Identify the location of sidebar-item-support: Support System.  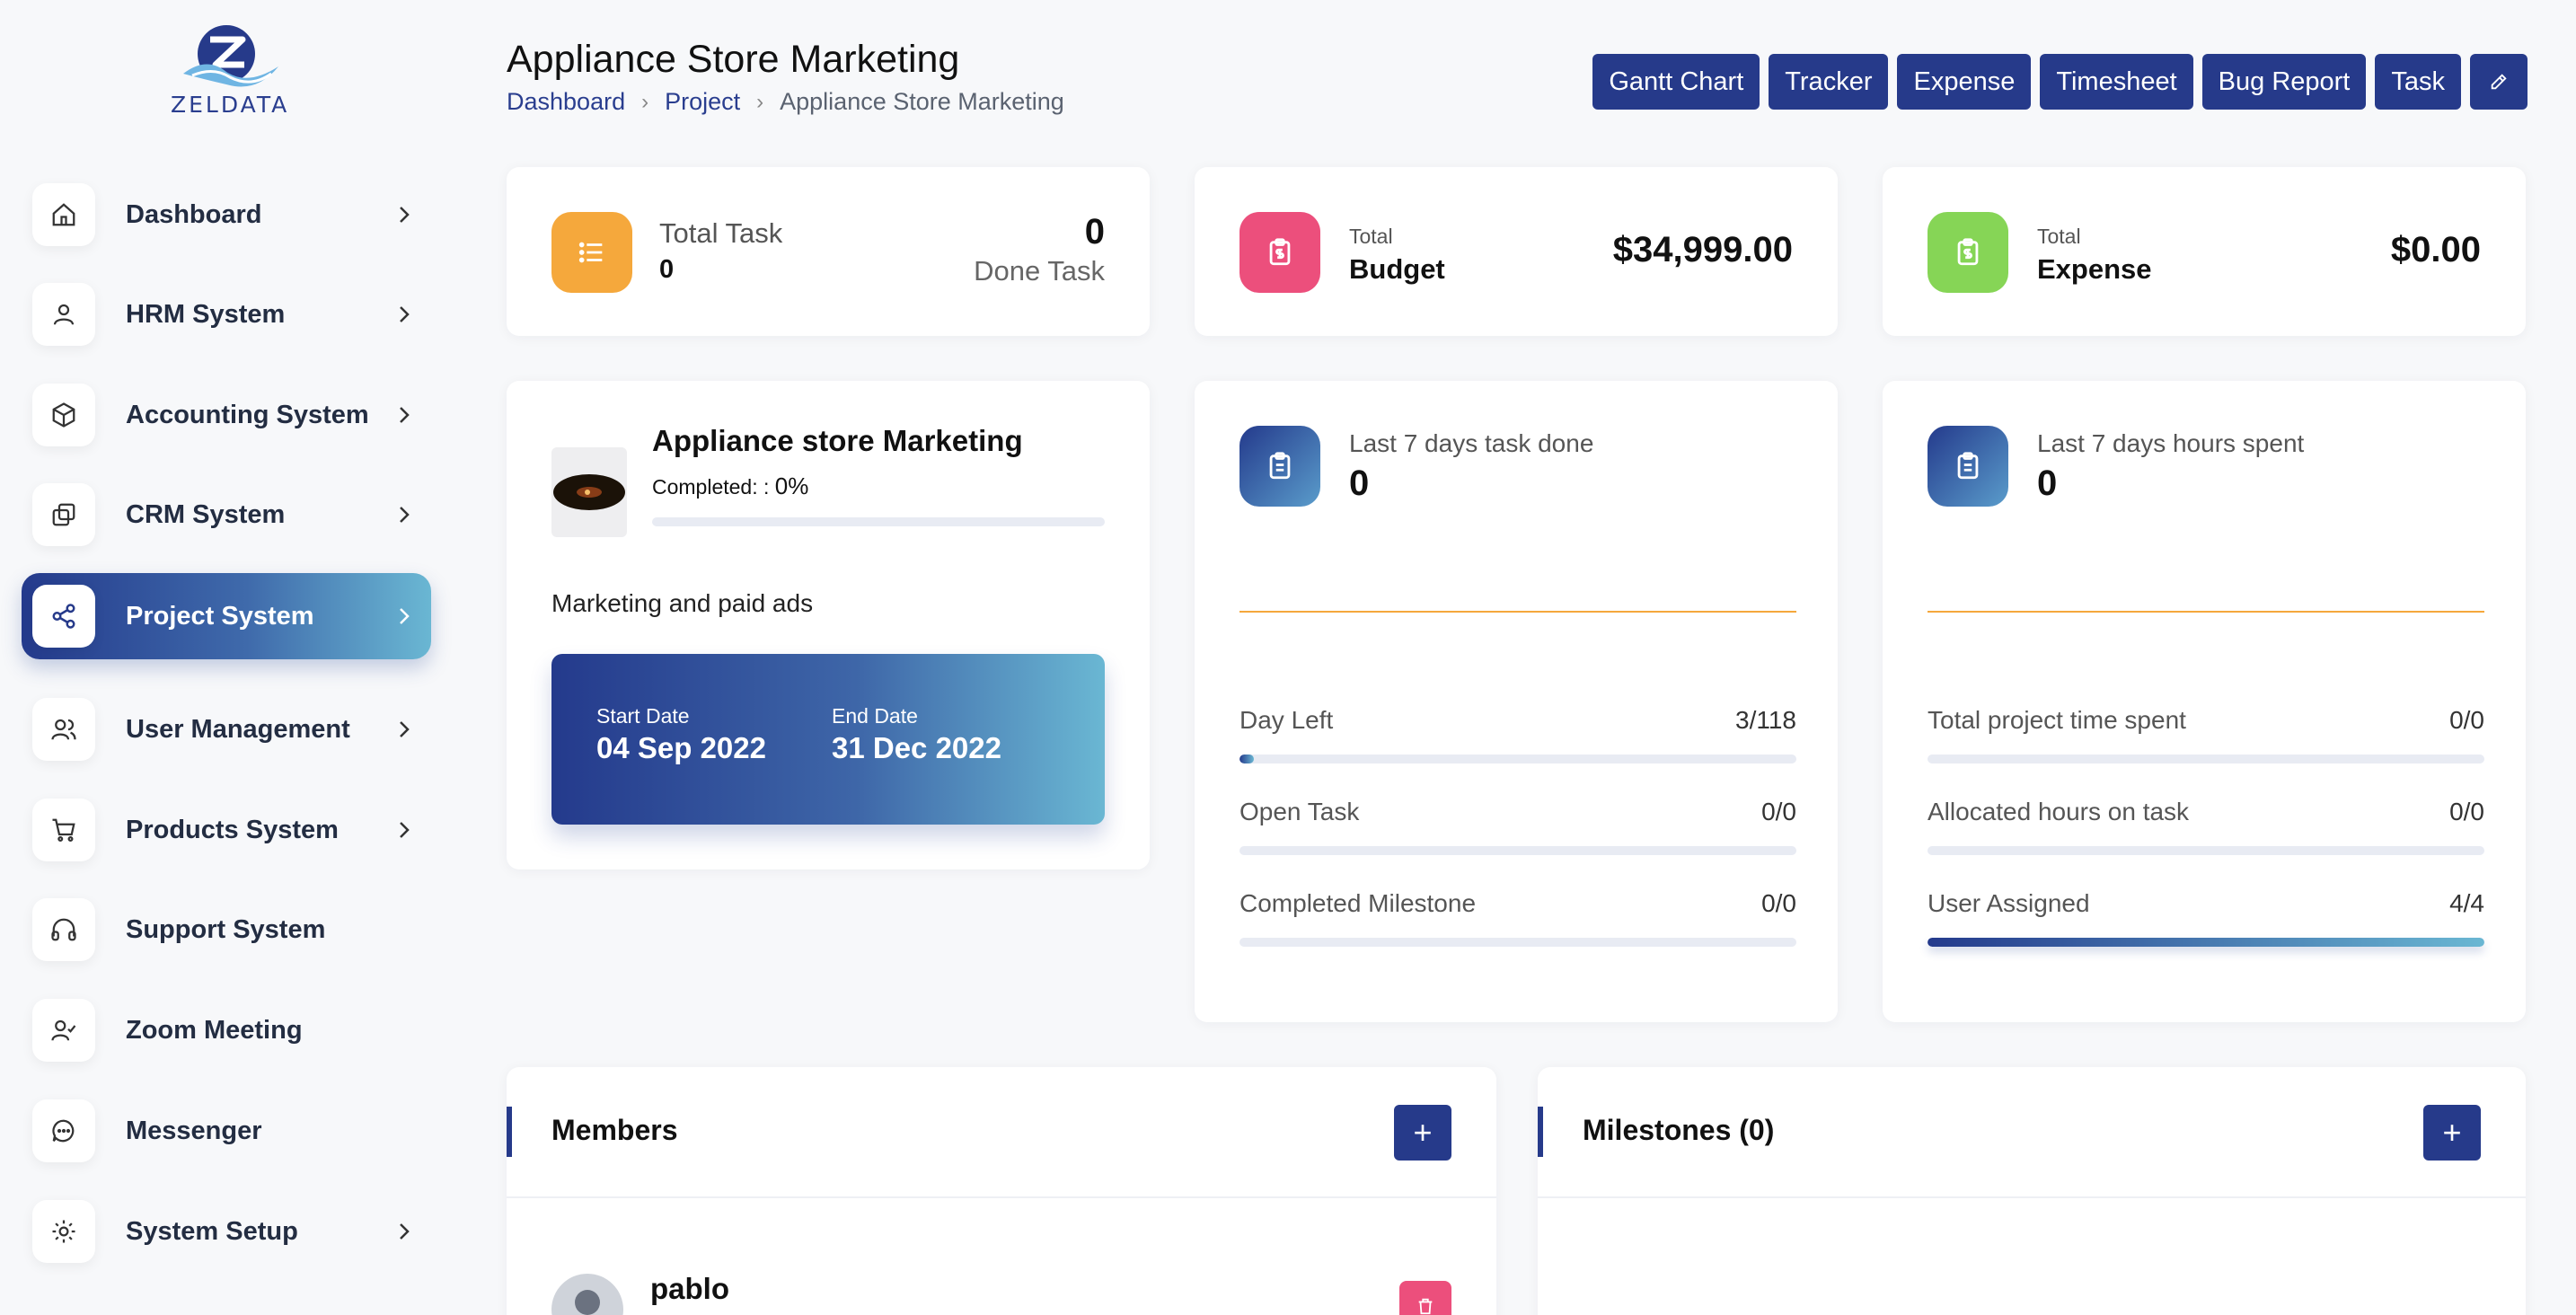
(226, 930).